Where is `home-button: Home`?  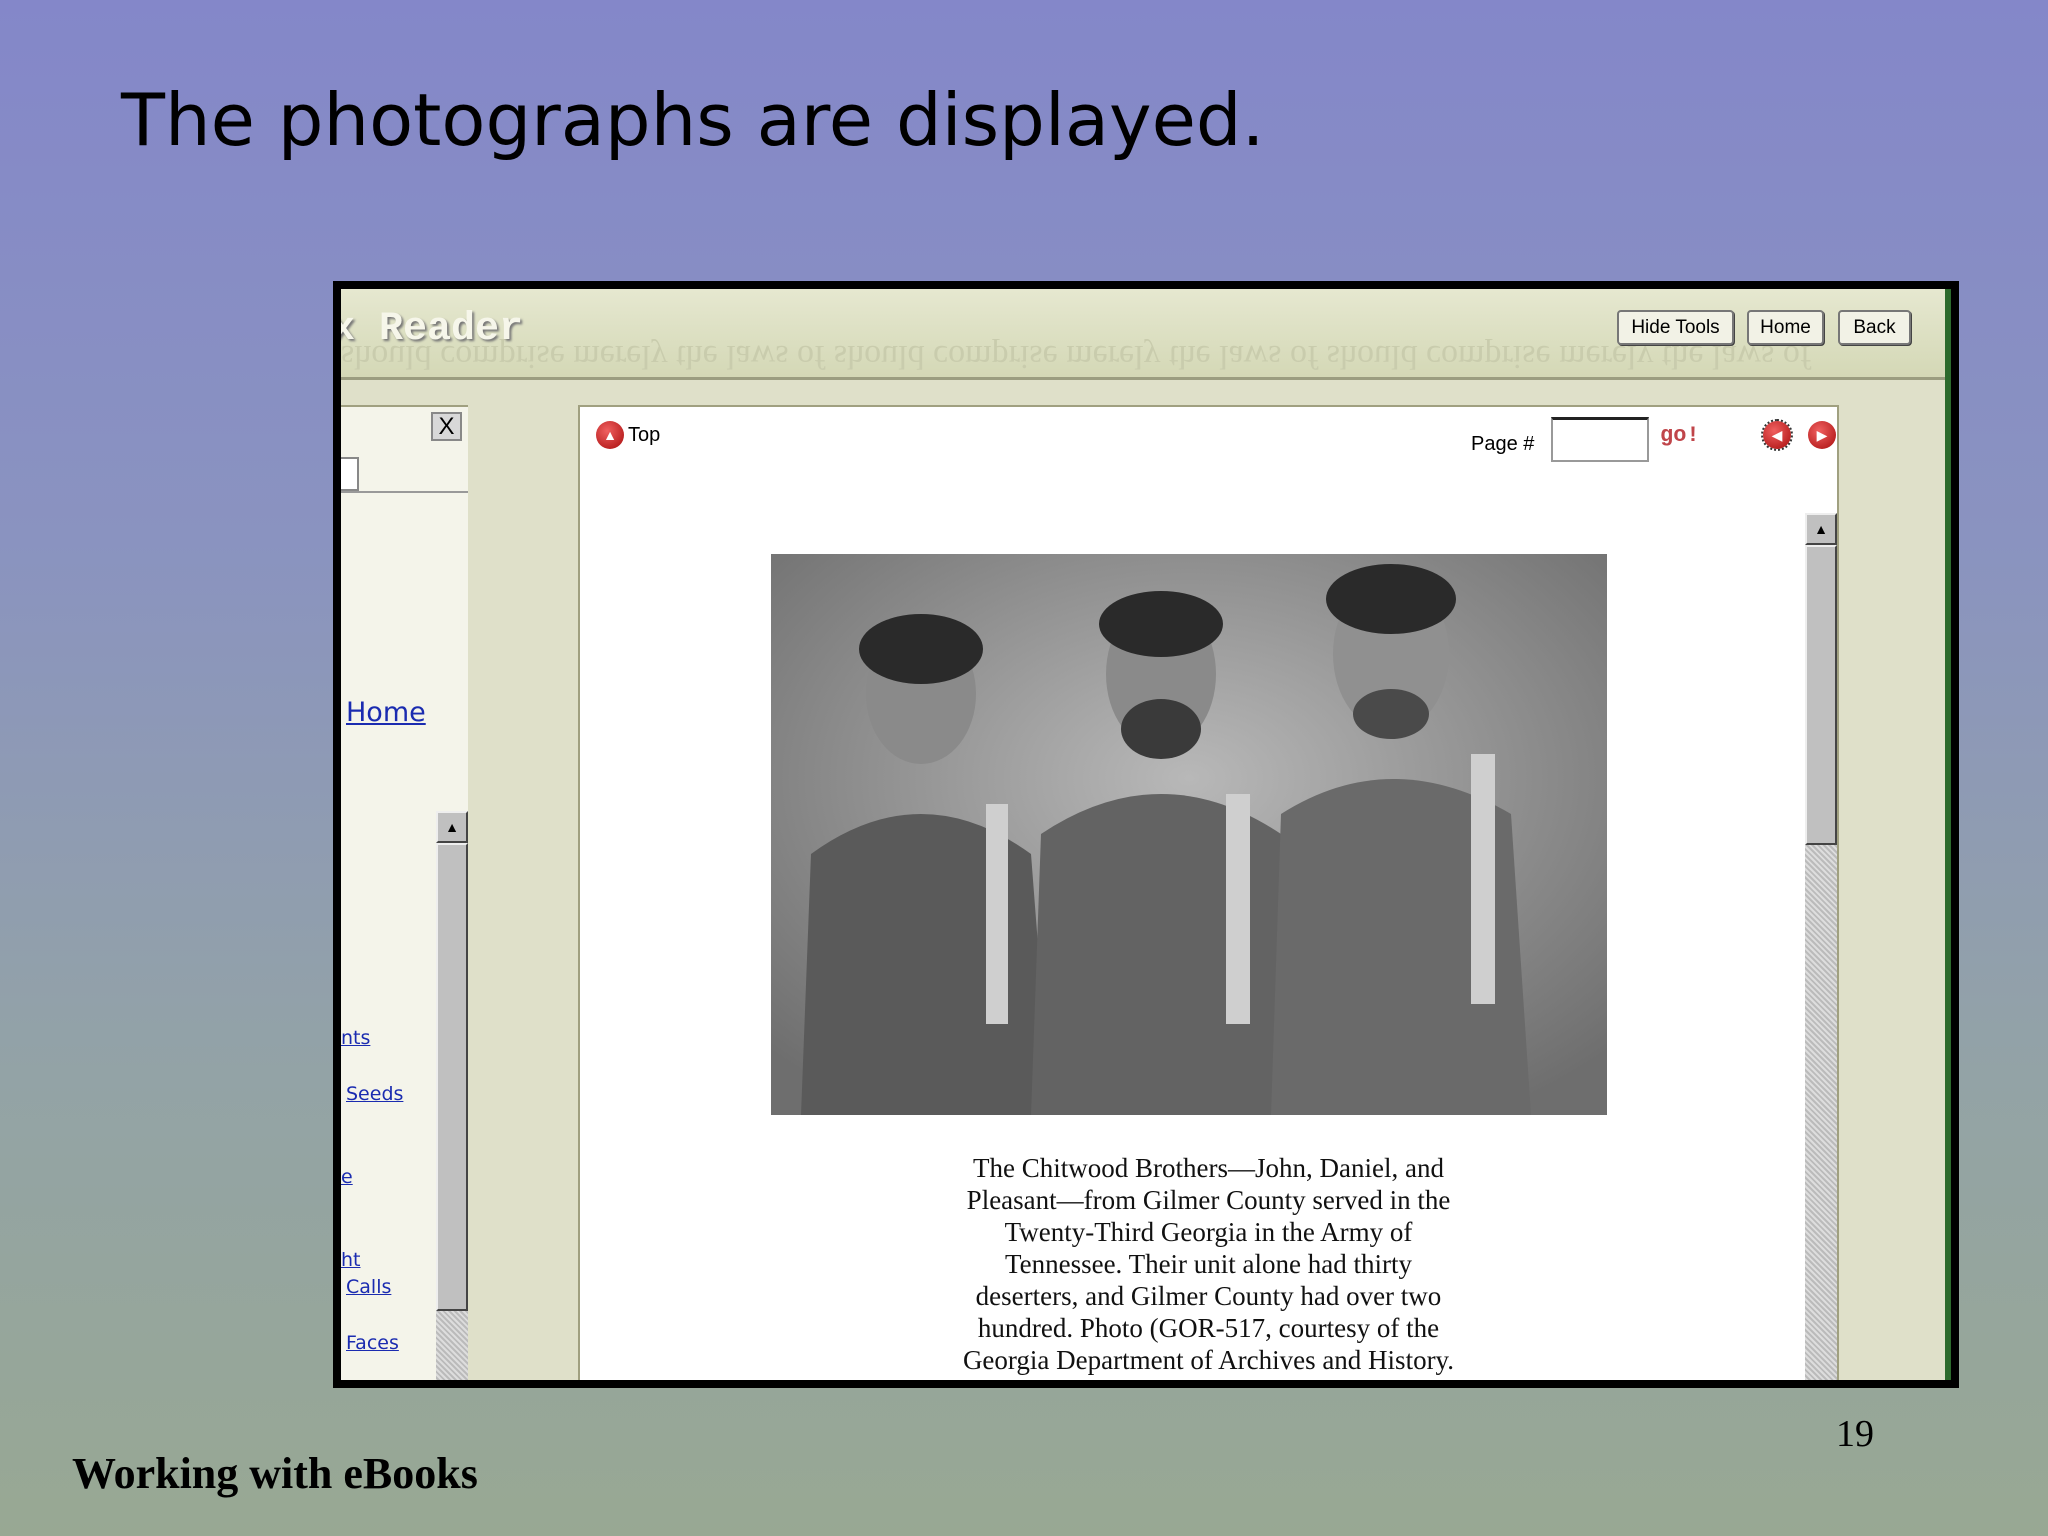
home-button: Home is located at coordinates (1785, 327).